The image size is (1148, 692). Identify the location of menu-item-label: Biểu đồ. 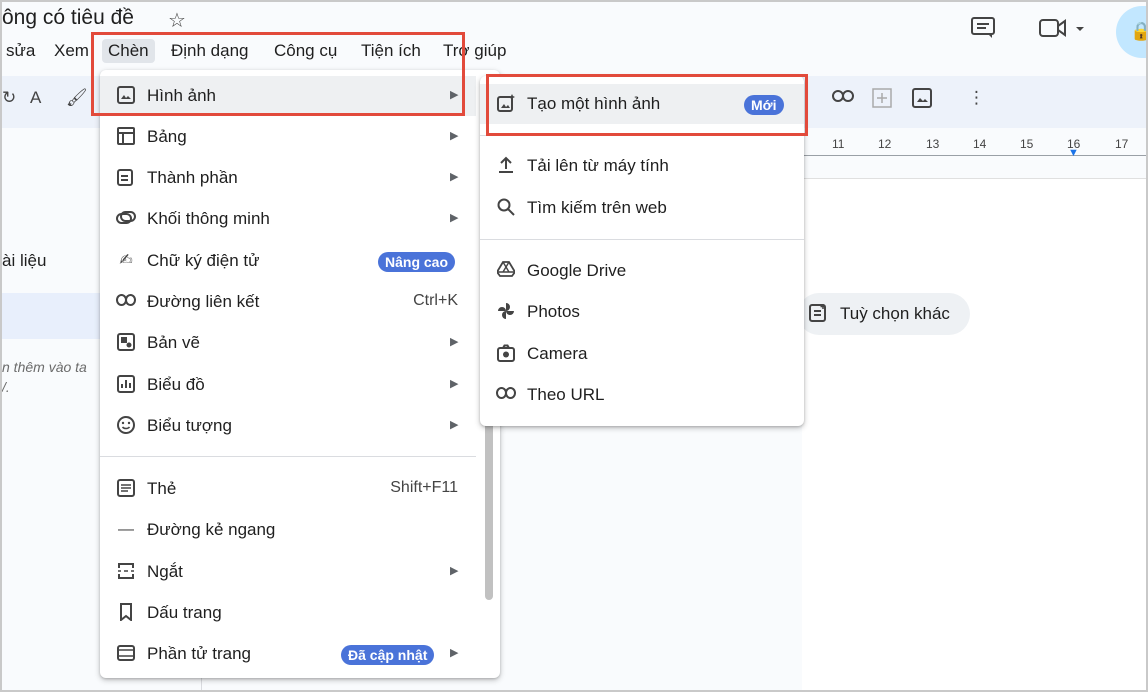
(176, 384).